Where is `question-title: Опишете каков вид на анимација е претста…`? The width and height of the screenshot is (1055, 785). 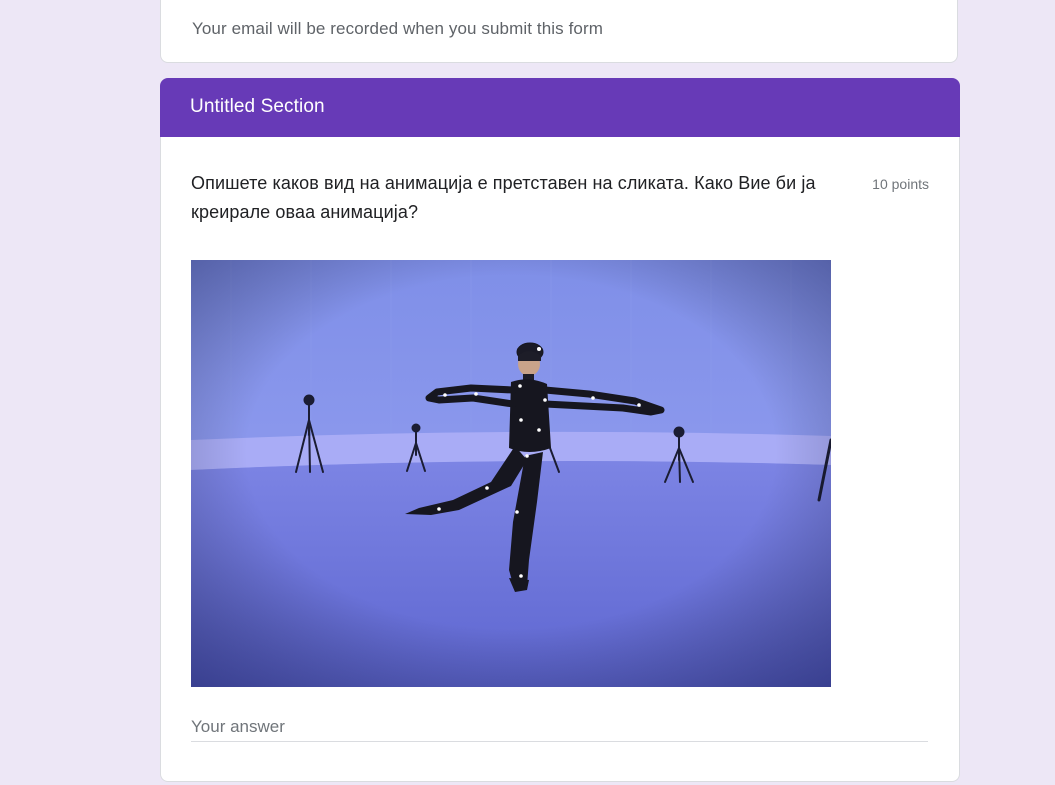
question-title: Опишете каков вид на анимација е претста… is located at coordinates (503, 197).